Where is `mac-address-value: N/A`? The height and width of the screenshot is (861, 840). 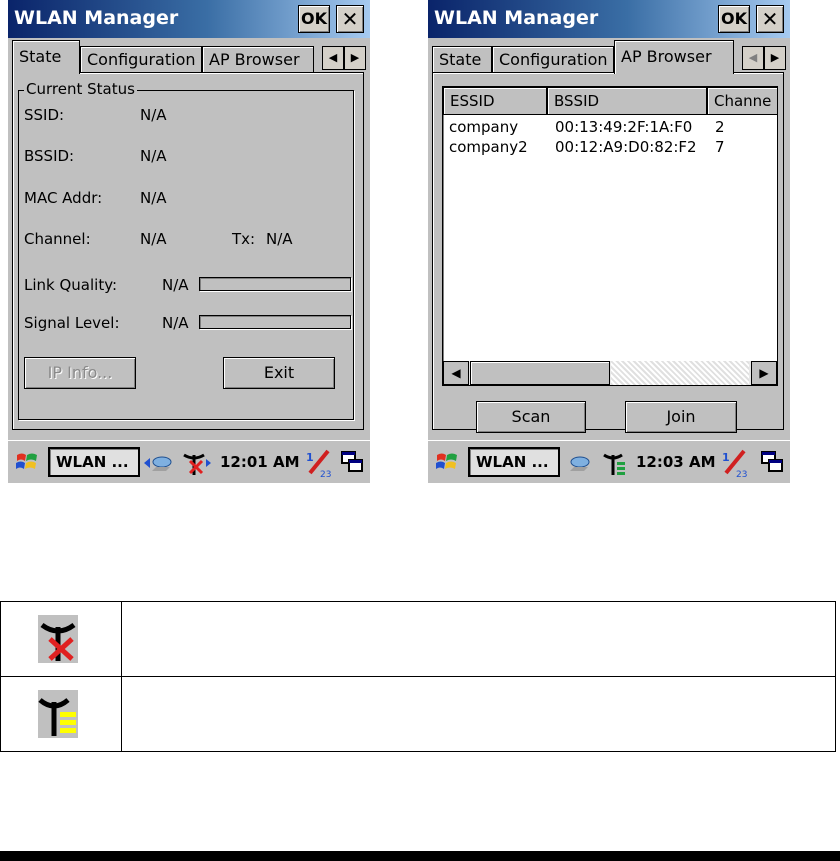 mac-address-value: N/A is located at coordinates (153, 198).